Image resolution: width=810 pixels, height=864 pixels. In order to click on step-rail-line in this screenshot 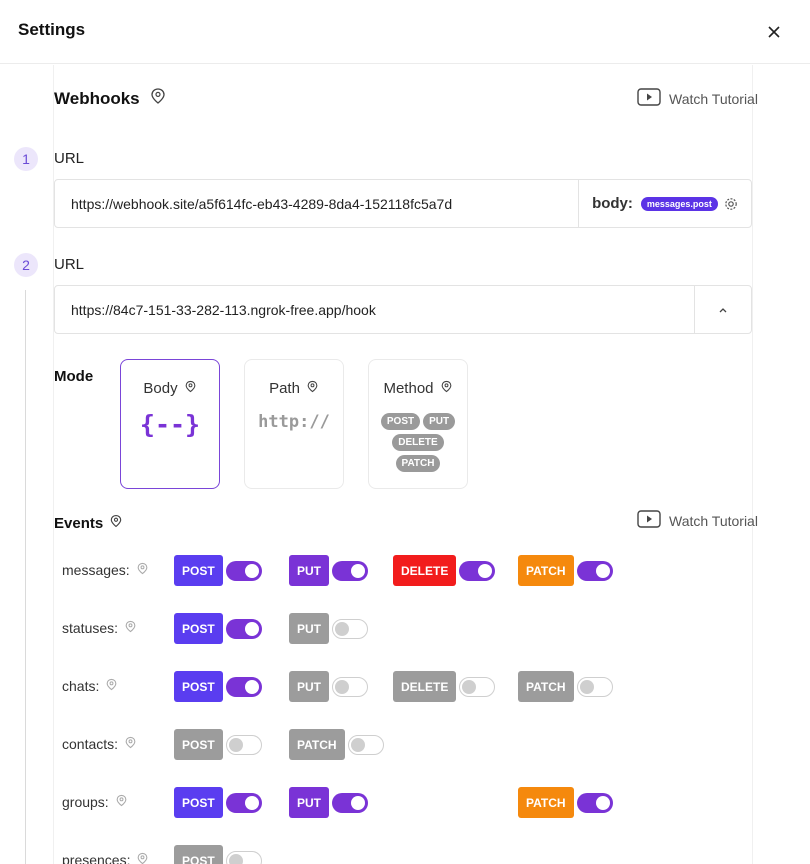, I will do `click(25, 577)`.